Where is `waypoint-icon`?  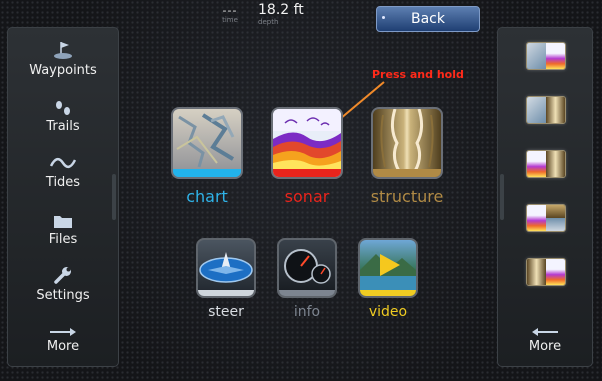 waypoint-icon is located at coordinates (63, 50).